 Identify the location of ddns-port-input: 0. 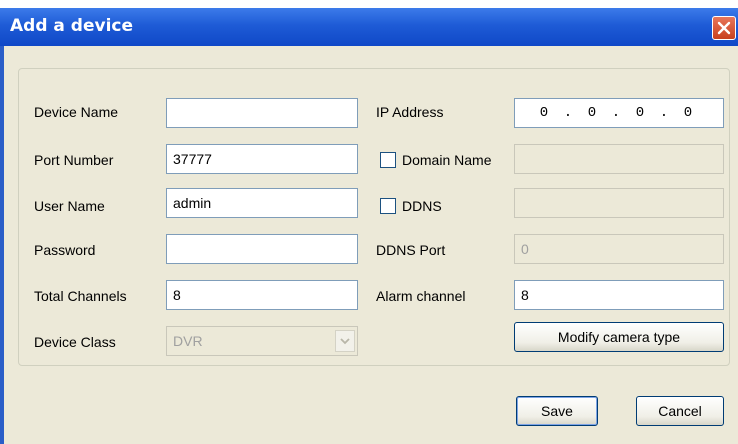
(619, 249).